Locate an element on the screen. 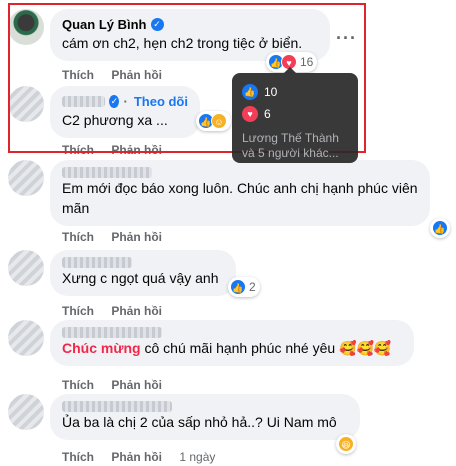  reaction-summary: 👍 2 is located at coordinates (244, 287).